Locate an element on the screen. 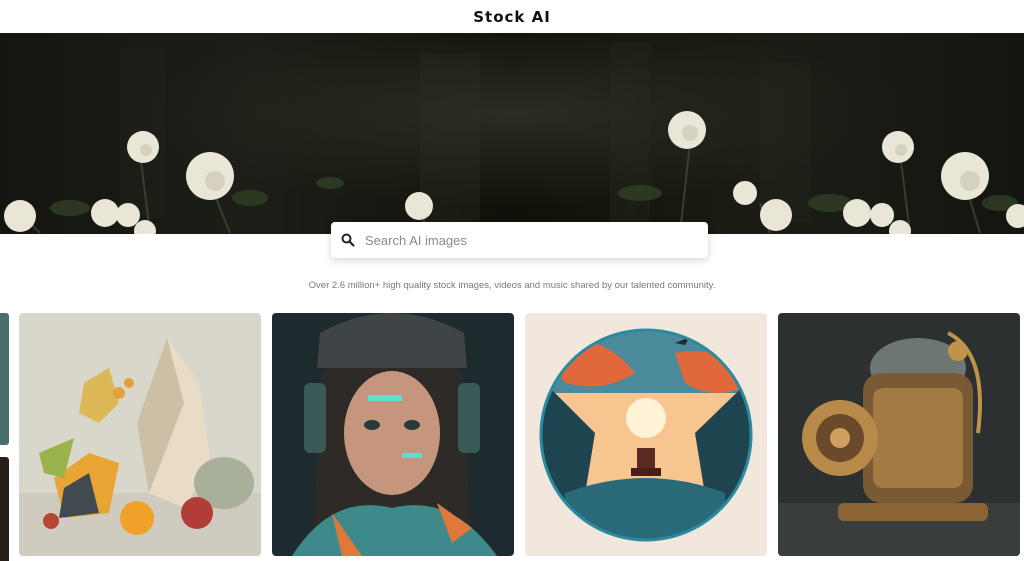 The image size is (1024, 561). gallery-image-cyber-girl is located at coordinates (393, 434).